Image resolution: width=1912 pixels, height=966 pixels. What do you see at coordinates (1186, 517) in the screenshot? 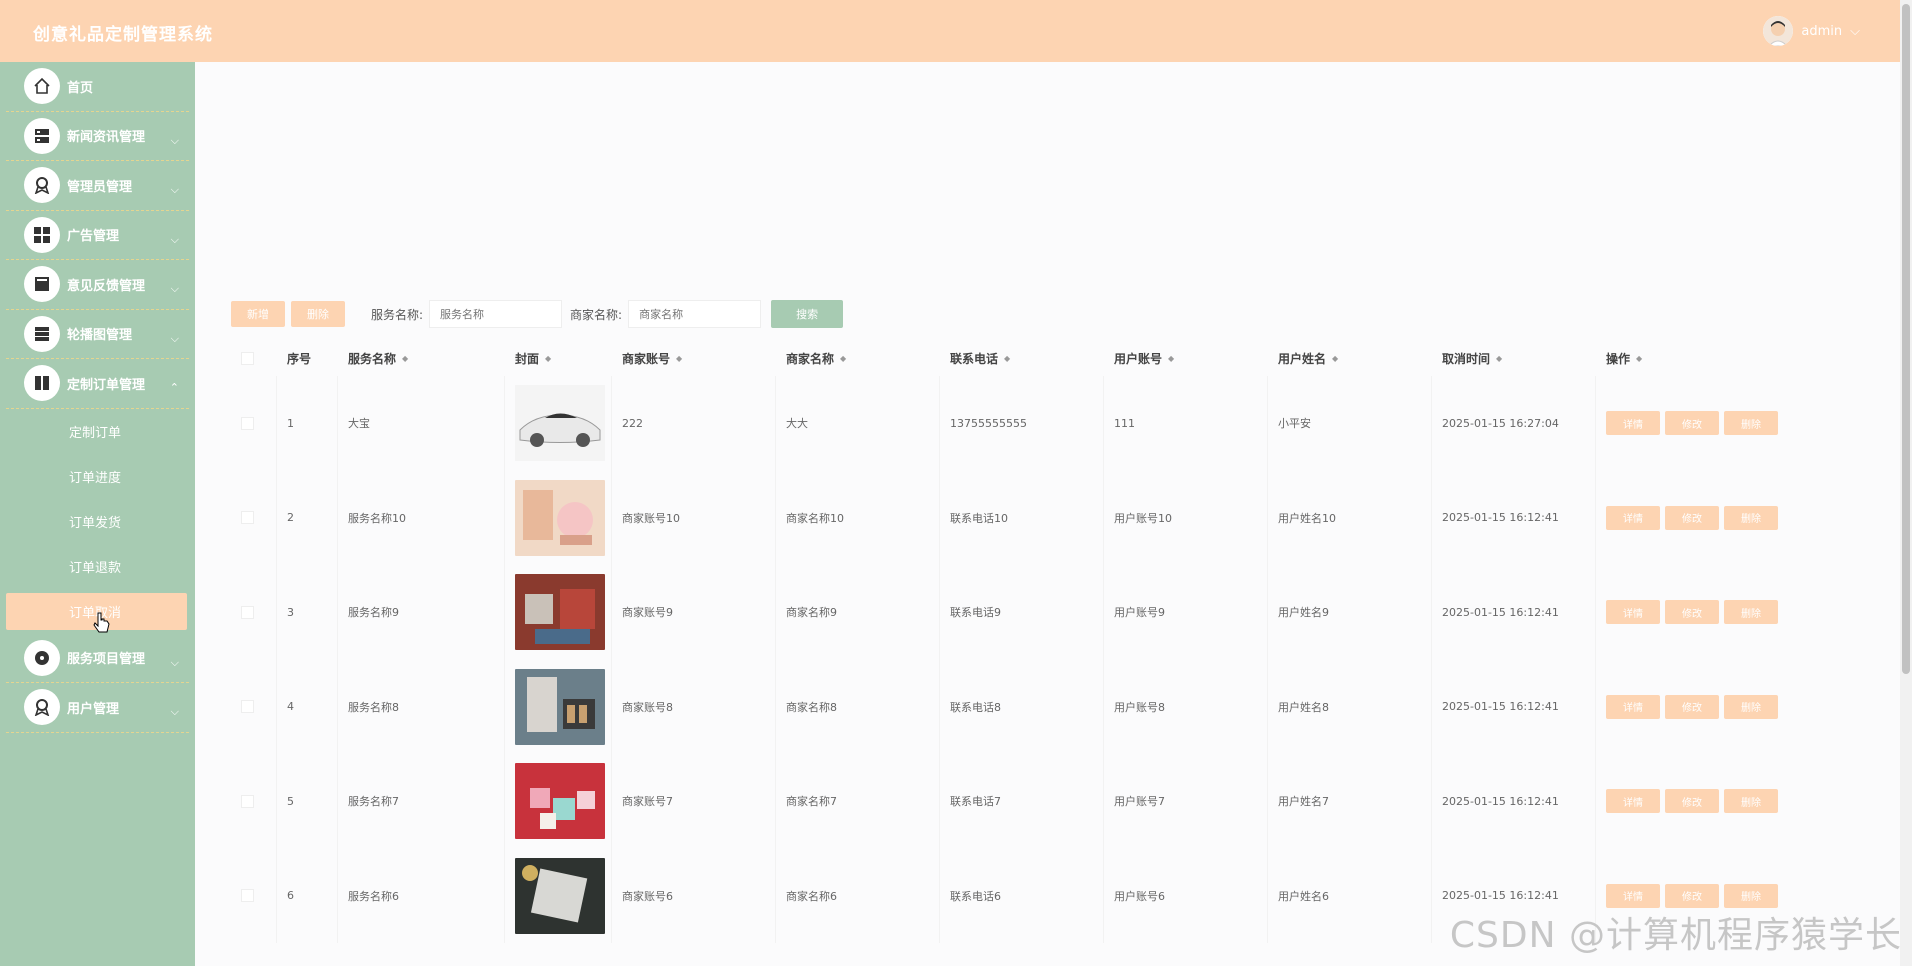
I see `user-account-cell: 用户账号10` at bounding box center [1186, 517].